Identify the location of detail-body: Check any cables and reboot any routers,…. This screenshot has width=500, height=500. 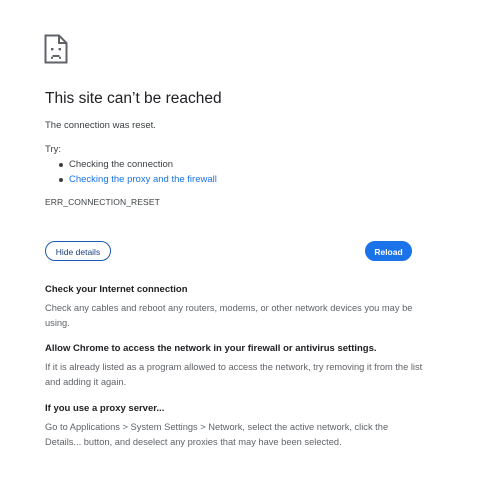
(229, 315).